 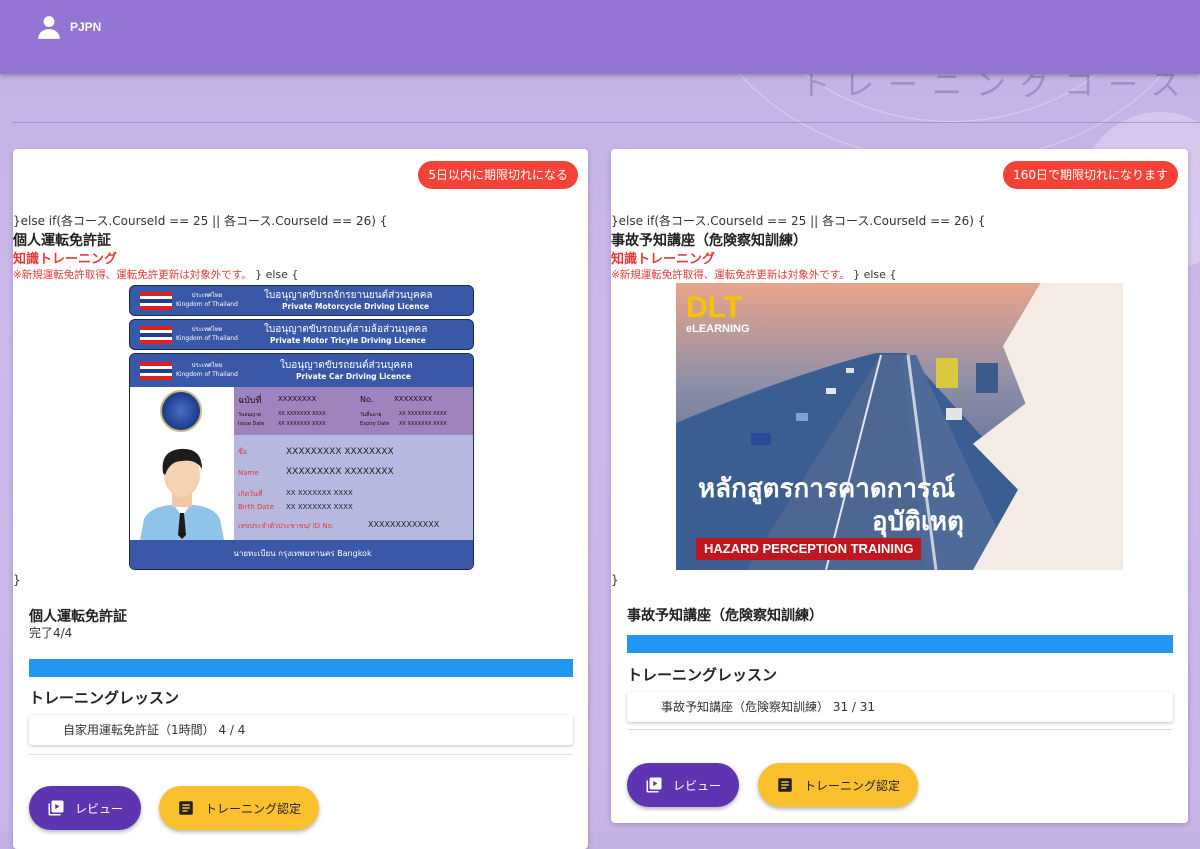 I want to click on title-divider, so click(x=606, y=122).